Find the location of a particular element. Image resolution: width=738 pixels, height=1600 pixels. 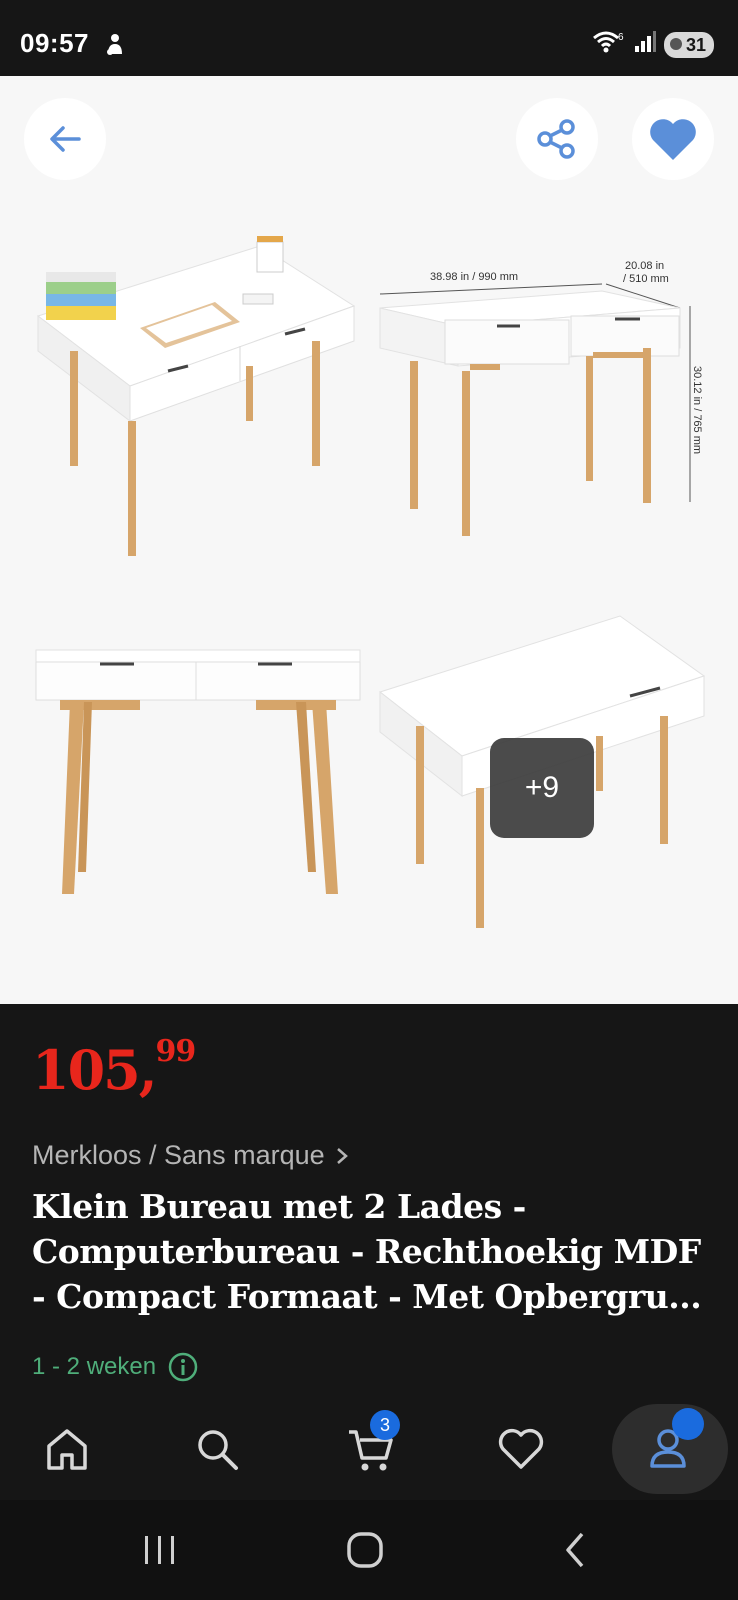

home-system-button is located at coordinates (365, 1552).